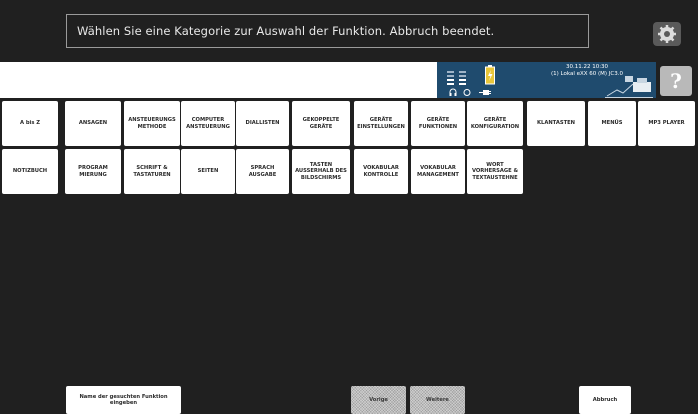 The image size is (698, 414). What do you see at coordinates (438, 123) in the screenshot?
I see `category-button: GERÄTE FUNKTIONEN` at bounding box center [438, 123].